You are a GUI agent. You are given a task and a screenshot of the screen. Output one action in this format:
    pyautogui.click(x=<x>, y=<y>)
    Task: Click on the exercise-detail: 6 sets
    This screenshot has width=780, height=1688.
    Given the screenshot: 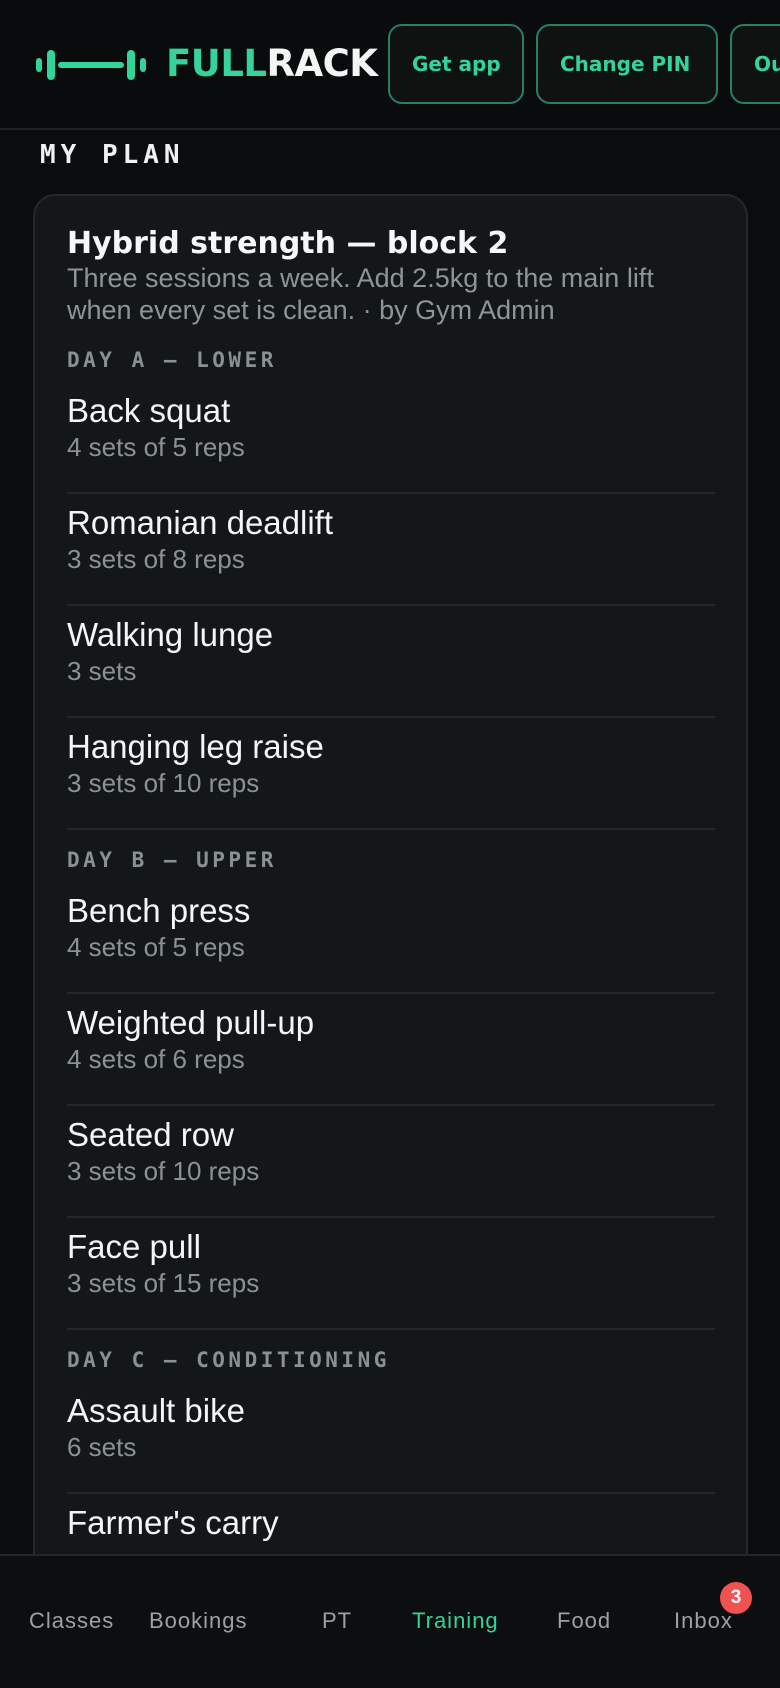 What is the action you would take?
    pyautogui.click(x=102, y=1447)
    